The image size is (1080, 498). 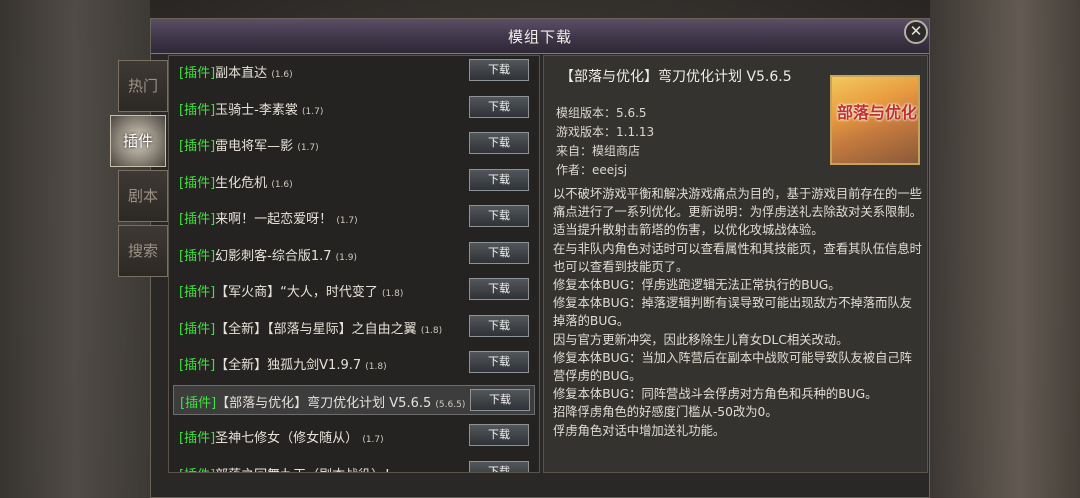 I want to click on mod-title: 幻影刺客-综合版1.7, so click(x=273, y=256).